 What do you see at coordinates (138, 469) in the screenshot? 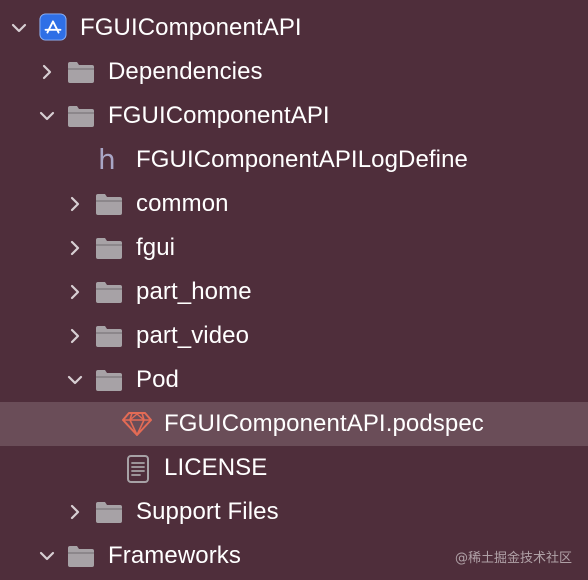
I see `text-document-icon` at bounding box center [138, 469].